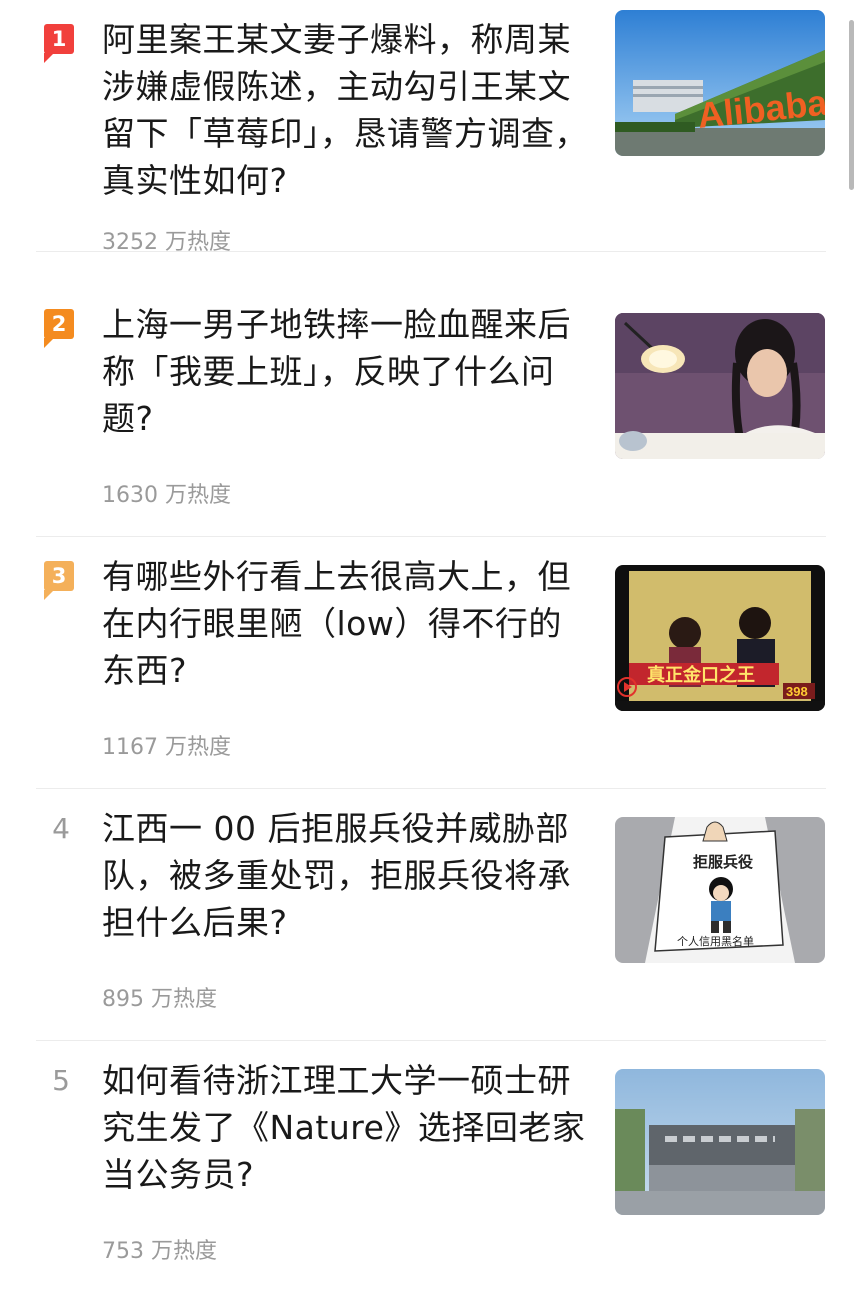  I want to click on heat-count: 895 万热度, so click(159, 999).